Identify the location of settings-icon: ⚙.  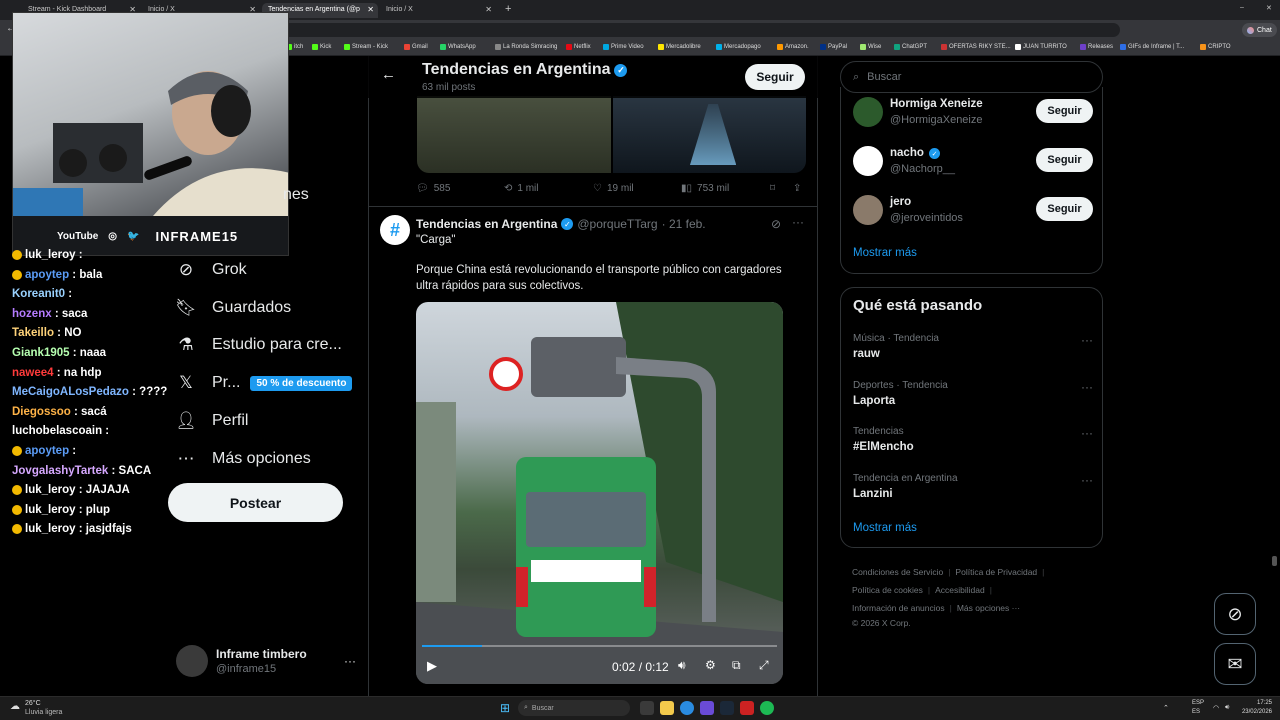
(710, 665).